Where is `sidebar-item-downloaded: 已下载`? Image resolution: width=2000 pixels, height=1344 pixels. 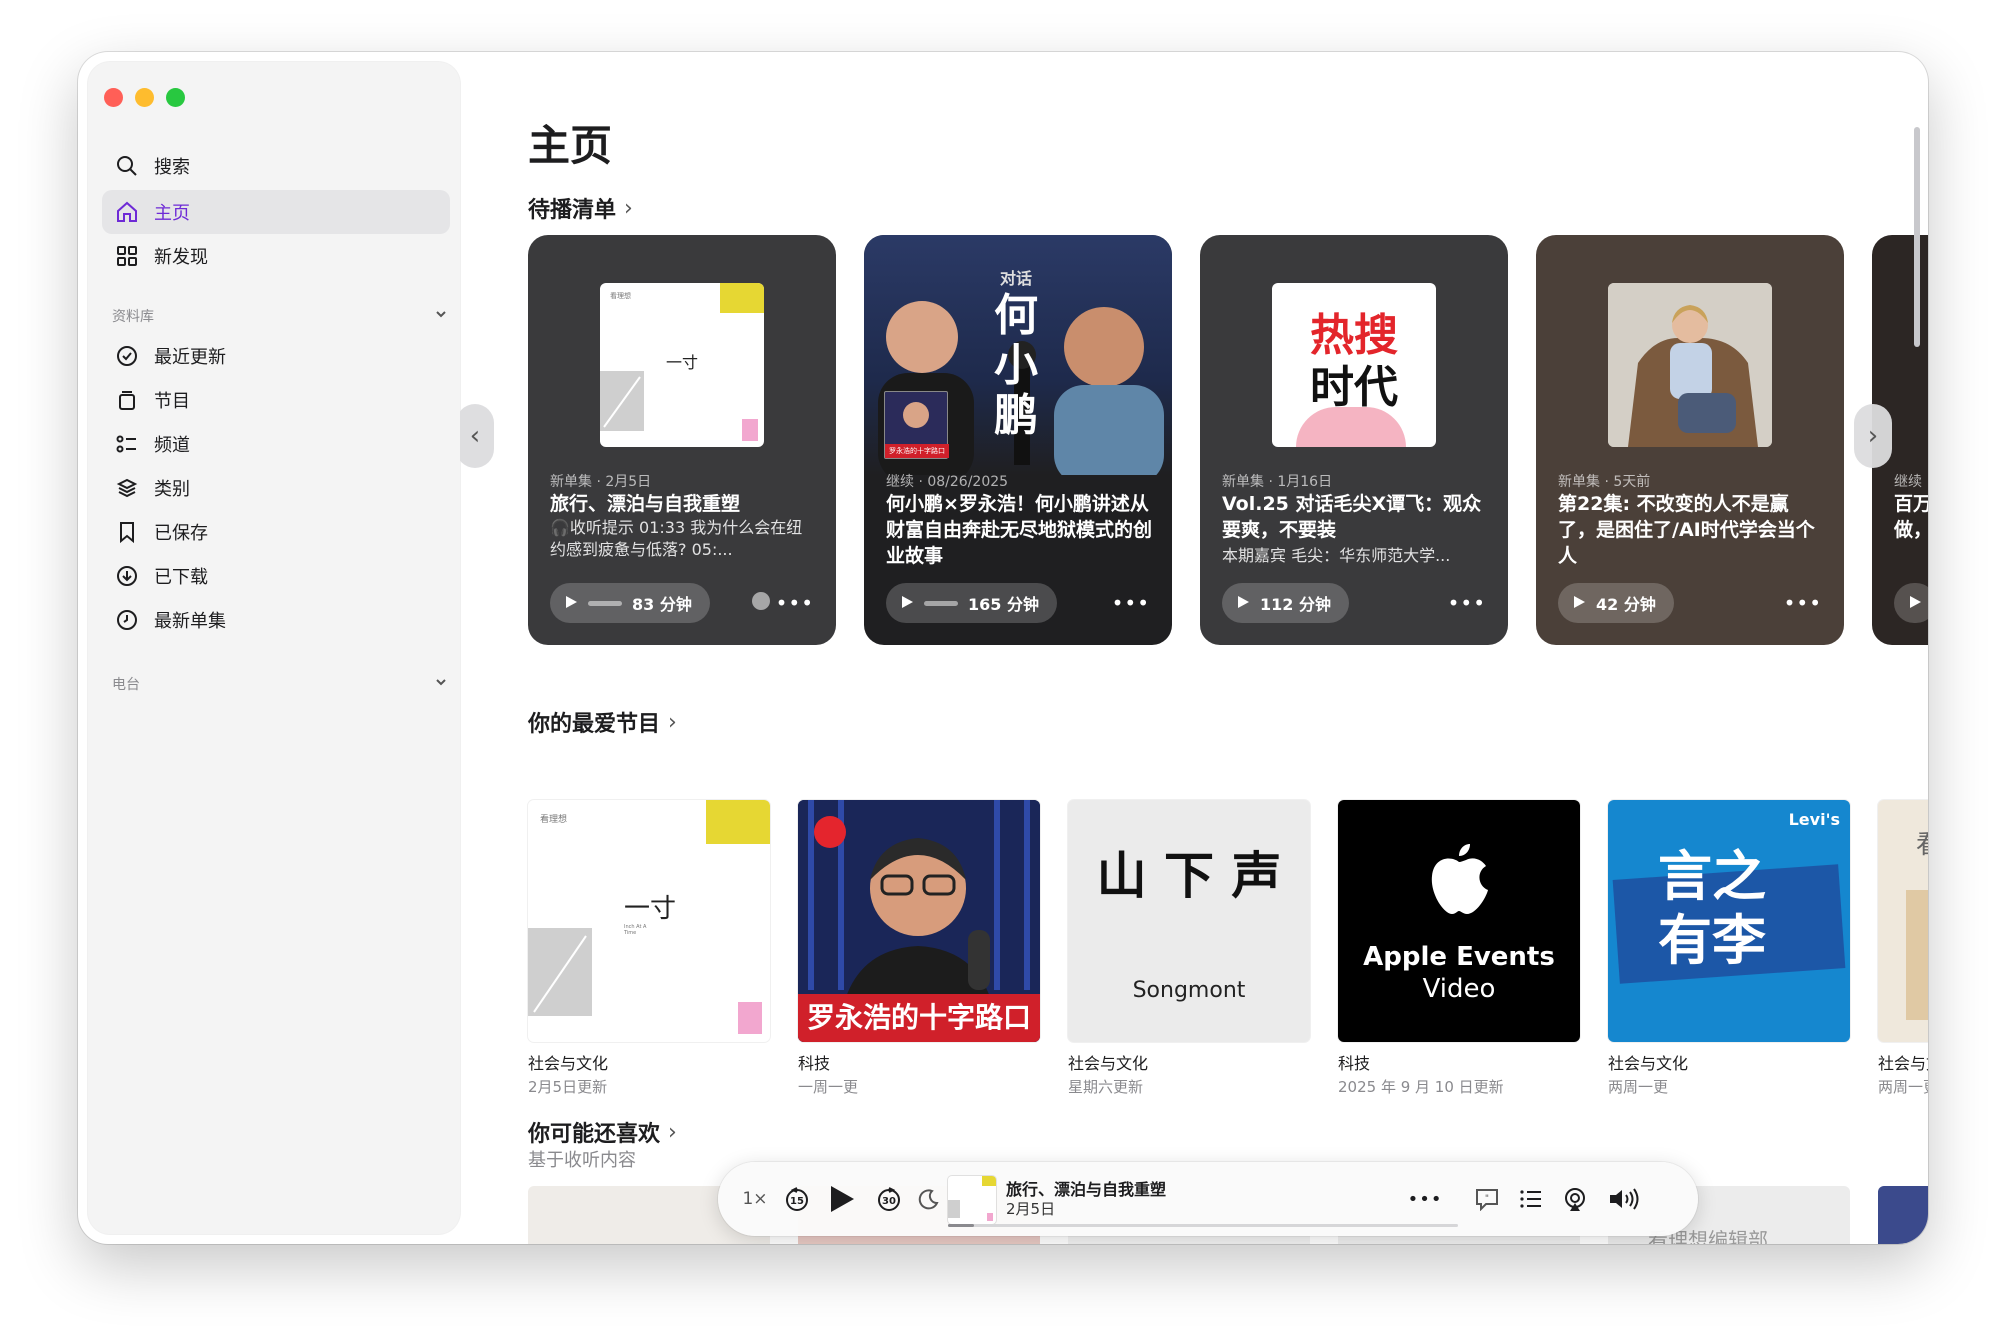
sidebar-item-downloaded: 已下载 is located at coordinates (276, 576).